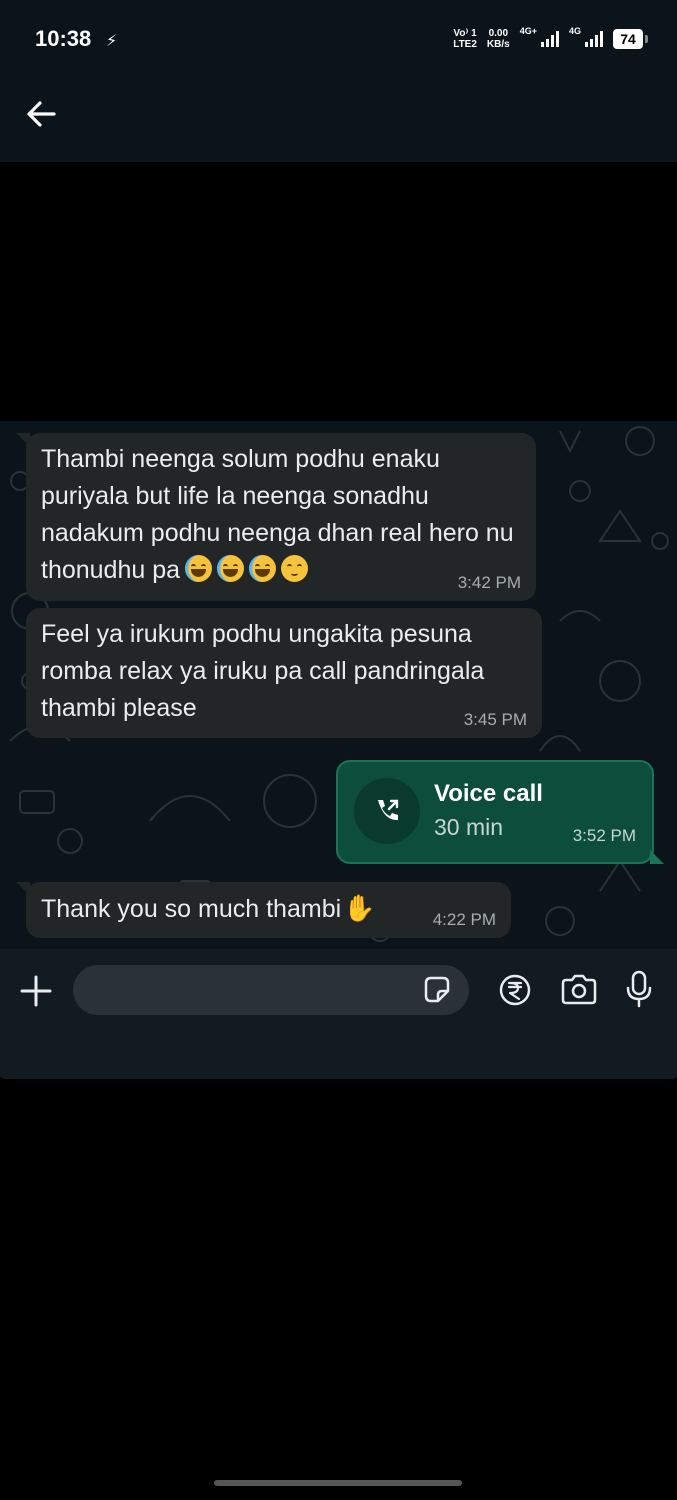 The image size is (677, 1500). I want to click on outgoing-call-icon, so click(387, 811).